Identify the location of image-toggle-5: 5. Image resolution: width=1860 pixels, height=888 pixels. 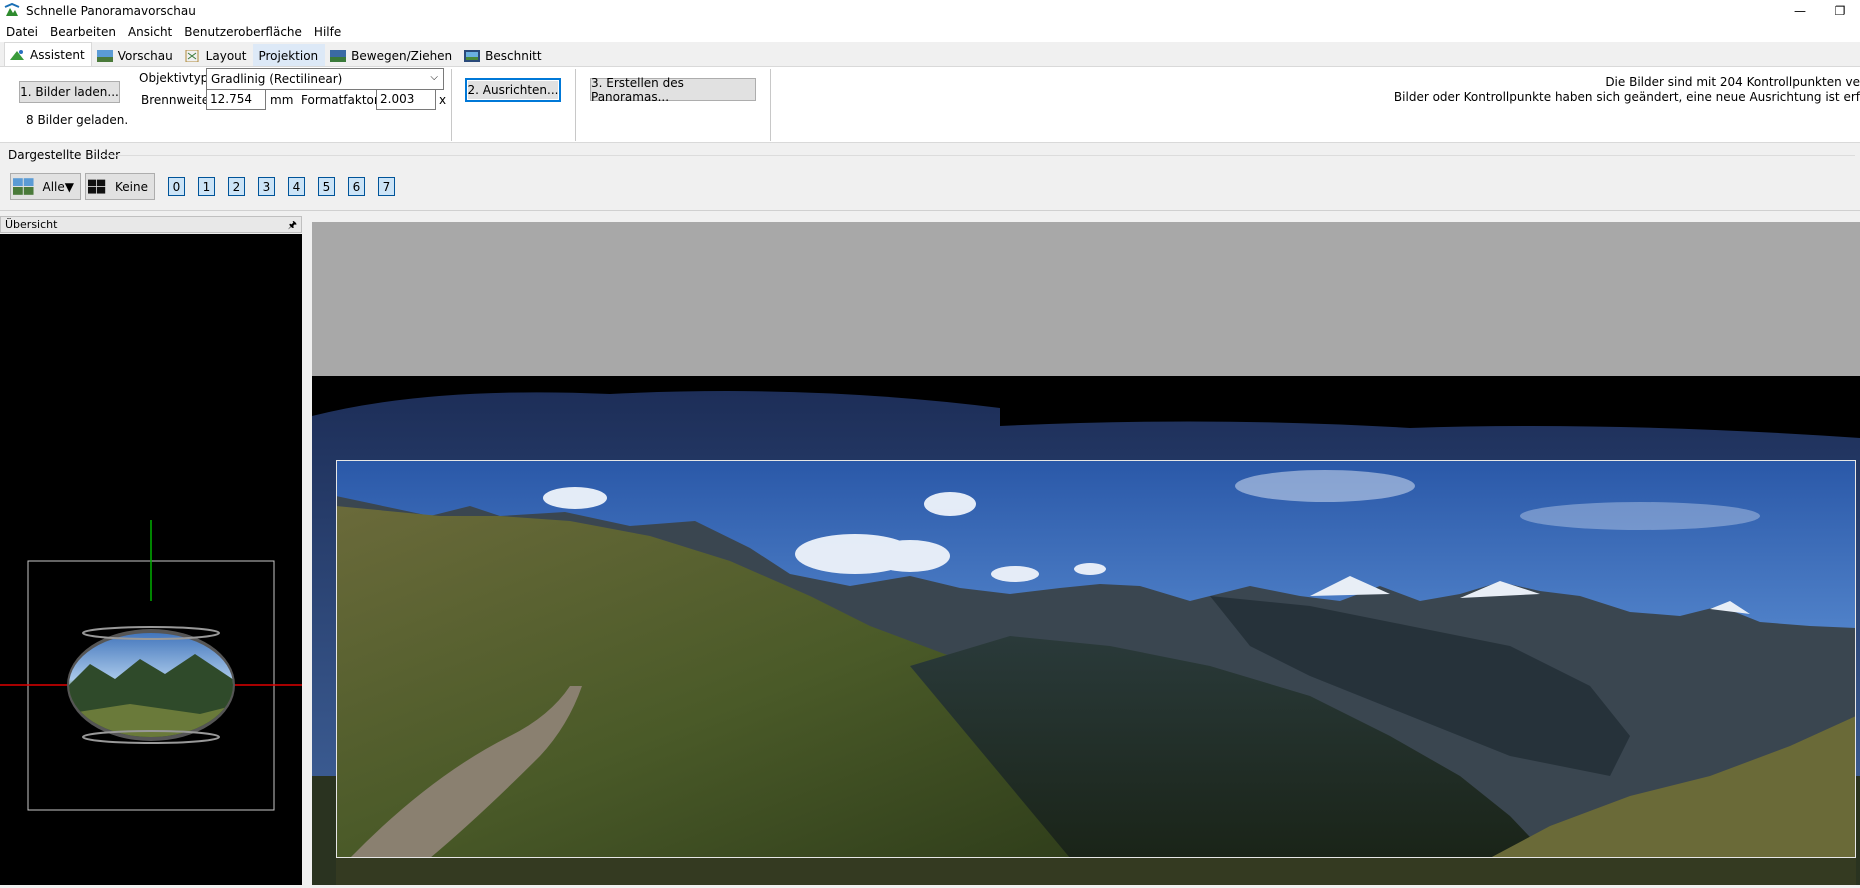
(326, 186).